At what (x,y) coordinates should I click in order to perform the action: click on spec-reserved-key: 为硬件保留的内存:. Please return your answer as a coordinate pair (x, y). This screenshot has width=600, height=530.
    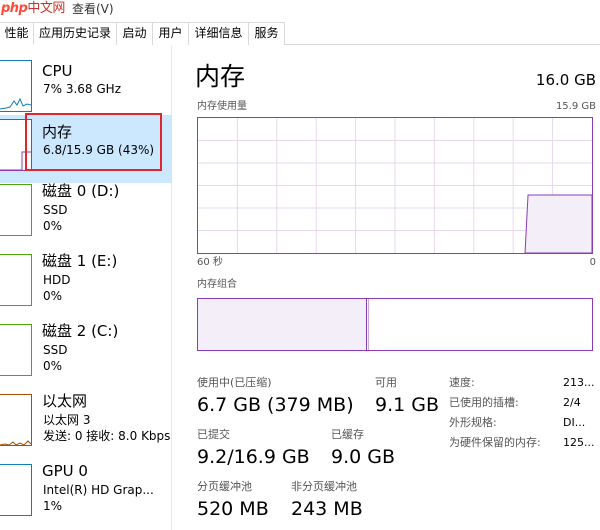
    Looking at the image, I should click on (495, 442).